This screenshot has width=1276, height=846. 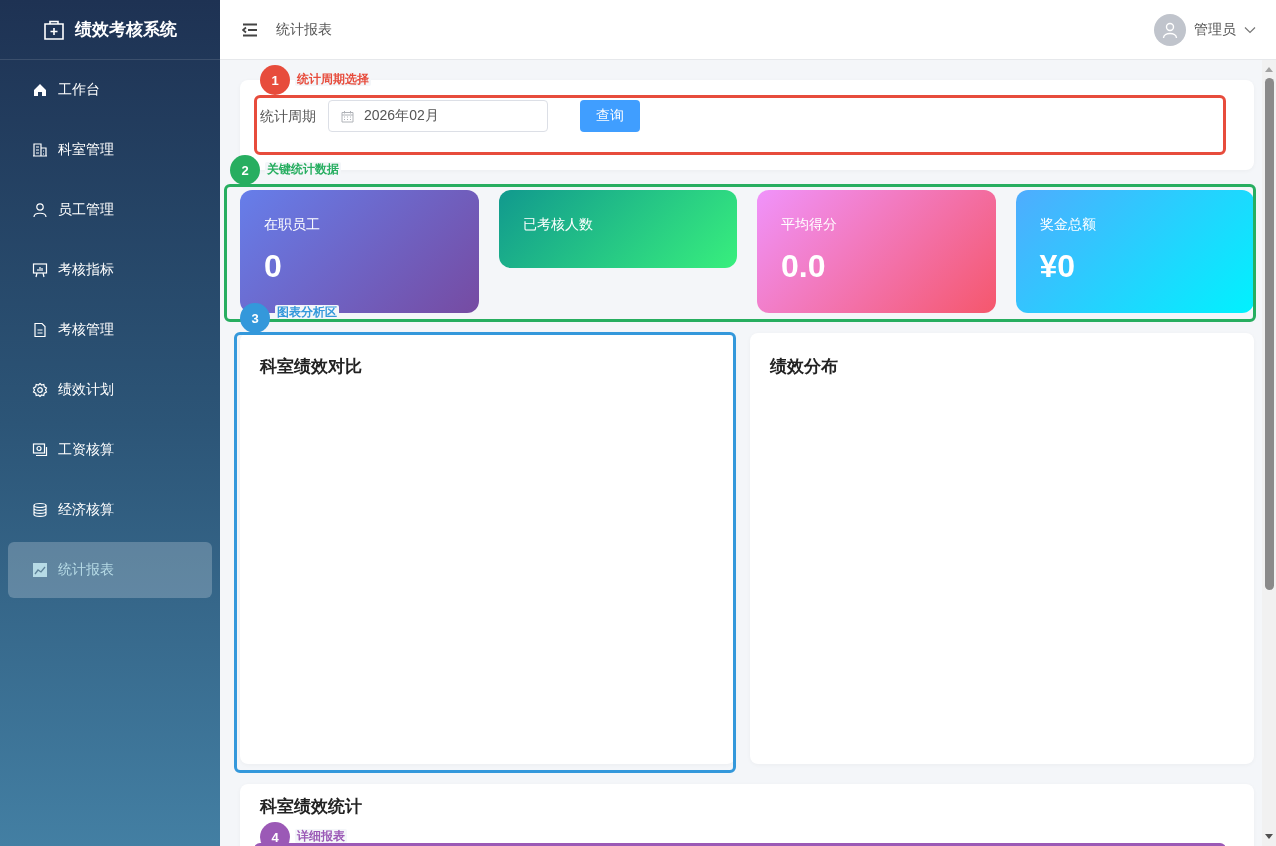 I want to click on breadcrumb: 统计报表, so click(x=304, y=29).